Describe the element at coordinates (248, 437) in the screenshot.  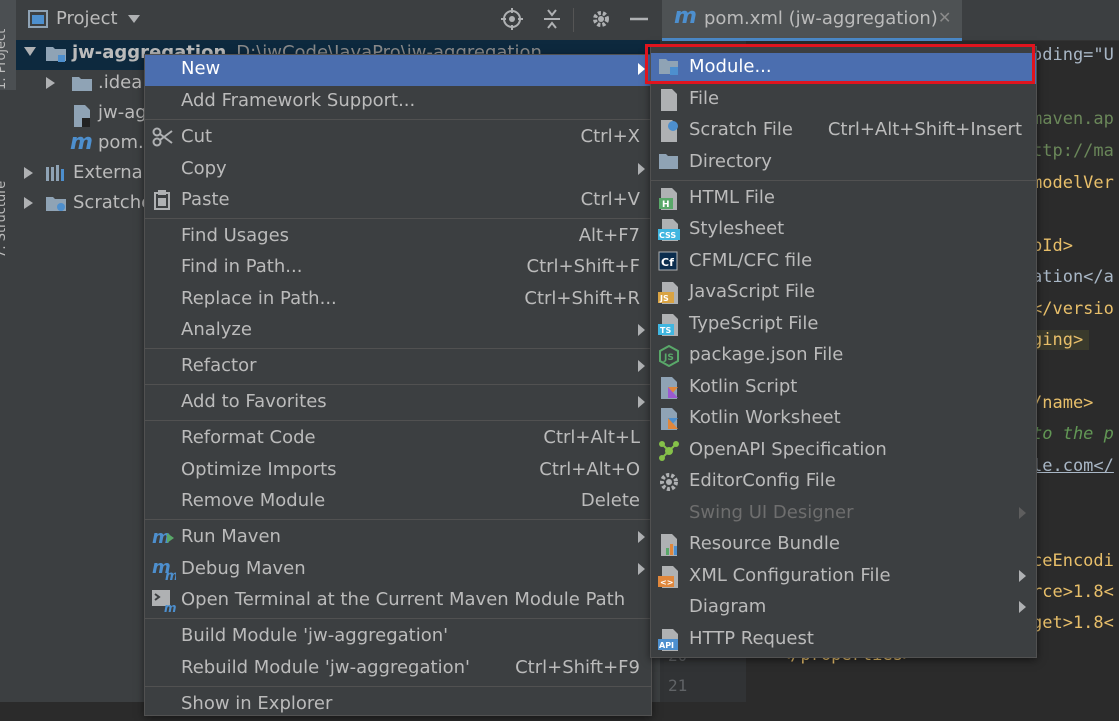
I see `menu-label: Reformat Code` at that location.